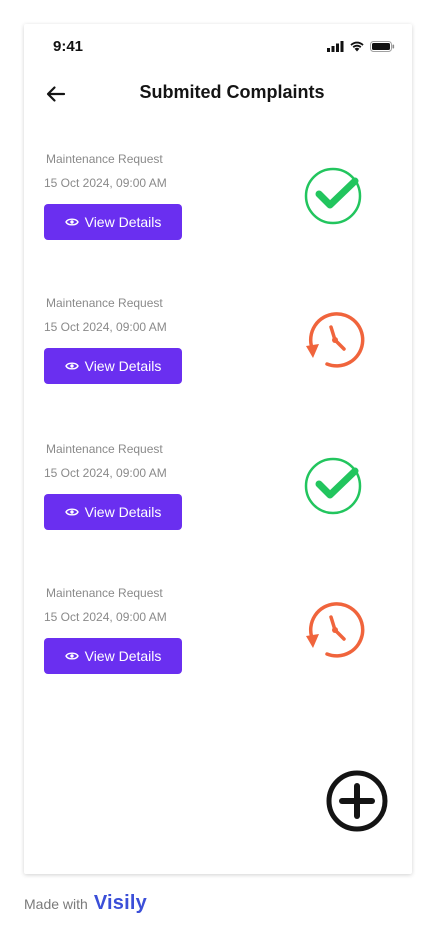  I want to click on add-complaint-plus-icon, so click(357, 801).